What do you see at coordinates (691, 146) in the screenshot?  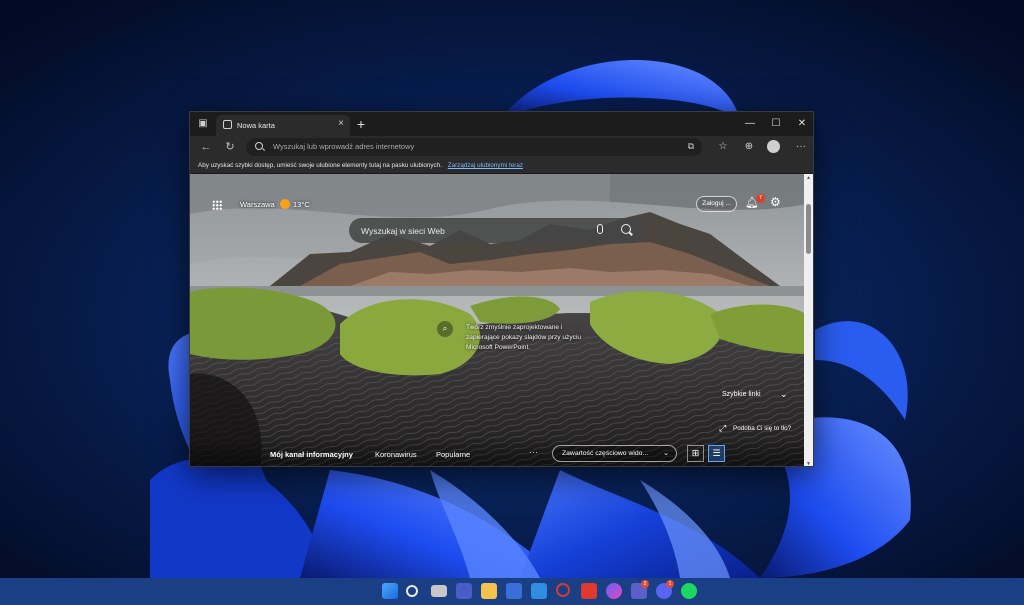 I see `immersive-reader-icon: ⧉` at bounding box center [691, 146].